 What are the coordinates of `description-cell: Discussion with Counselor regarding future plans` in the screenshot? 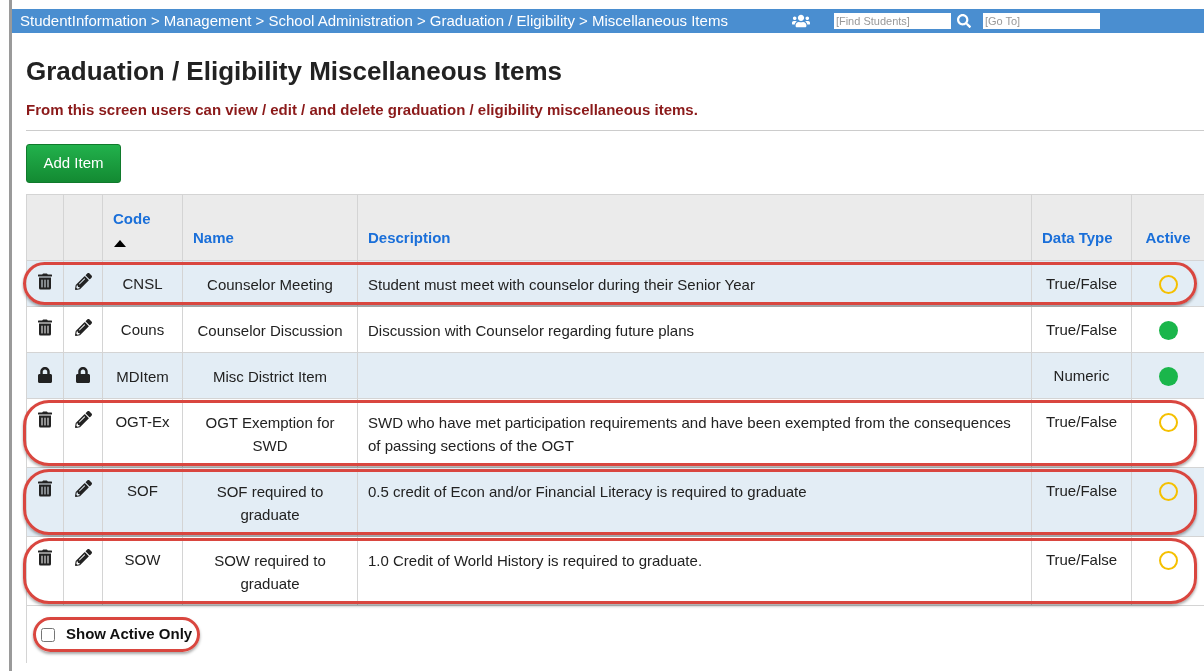 It's located at (531, 330).